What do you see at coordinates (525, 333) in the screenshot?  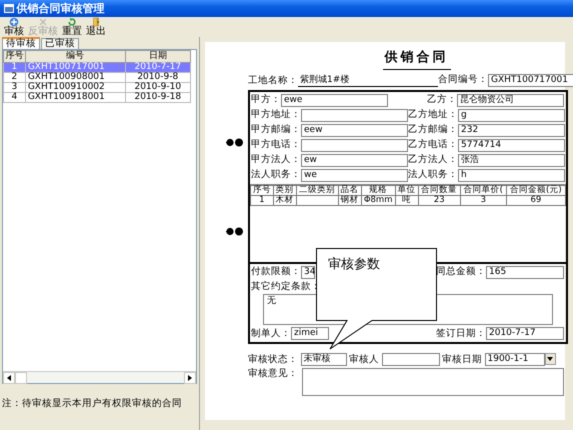 I see `text-field: 2010-7-17` at bounding box center [525, 333].